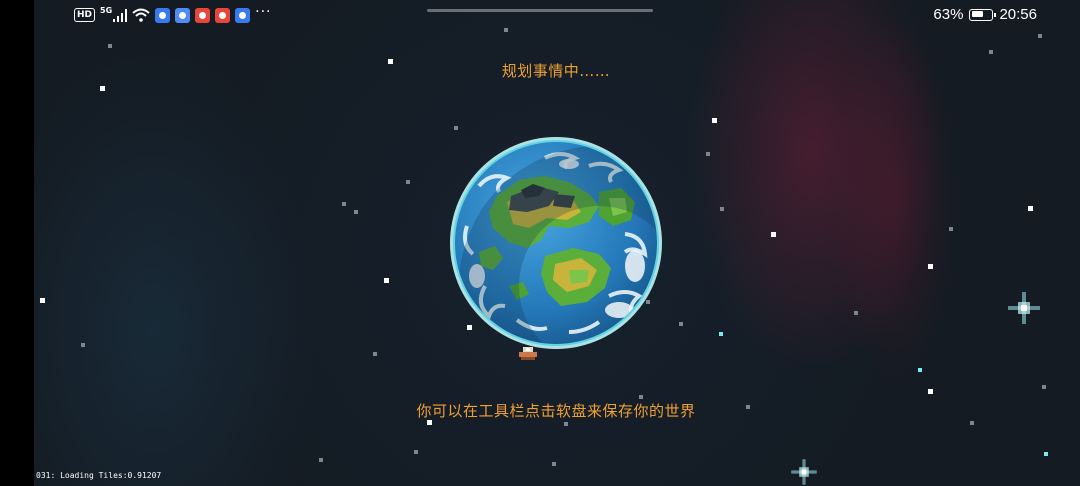  I want to click on battery-percent: 63%, so click(948, 14).